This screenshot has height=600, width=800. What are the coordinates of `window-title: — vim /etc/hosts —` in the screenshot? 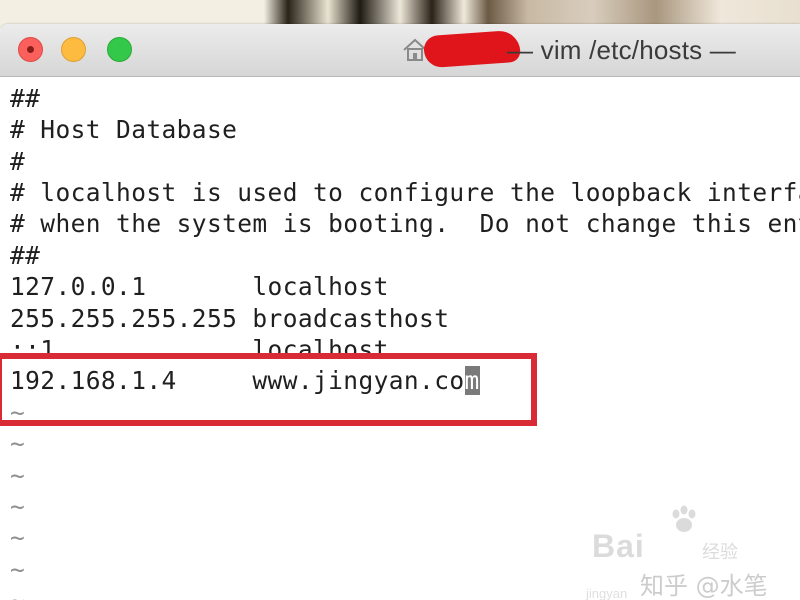 It's located at (621, 50).